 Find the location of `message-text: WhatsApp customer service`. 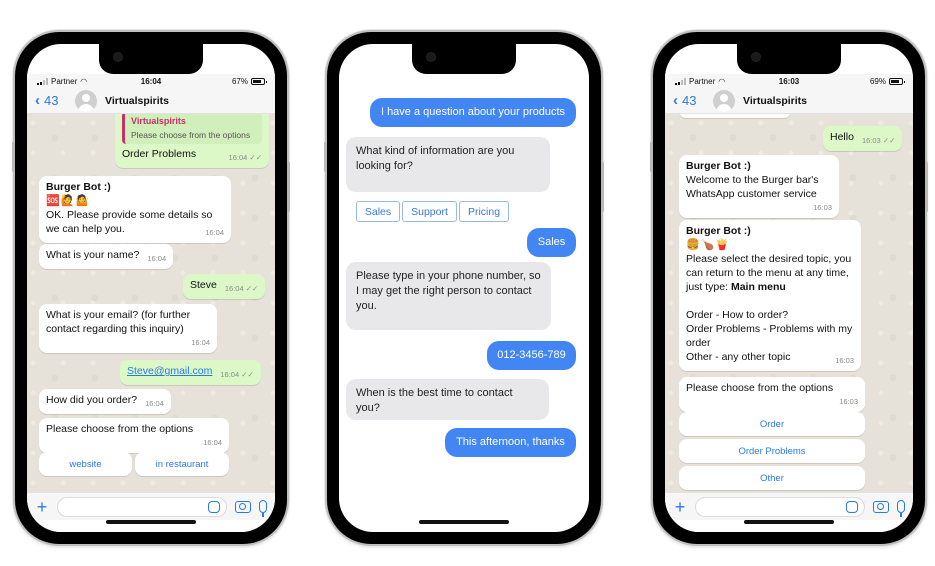

message-text: WhatsApp customer service is located at coordinates (751, 194).